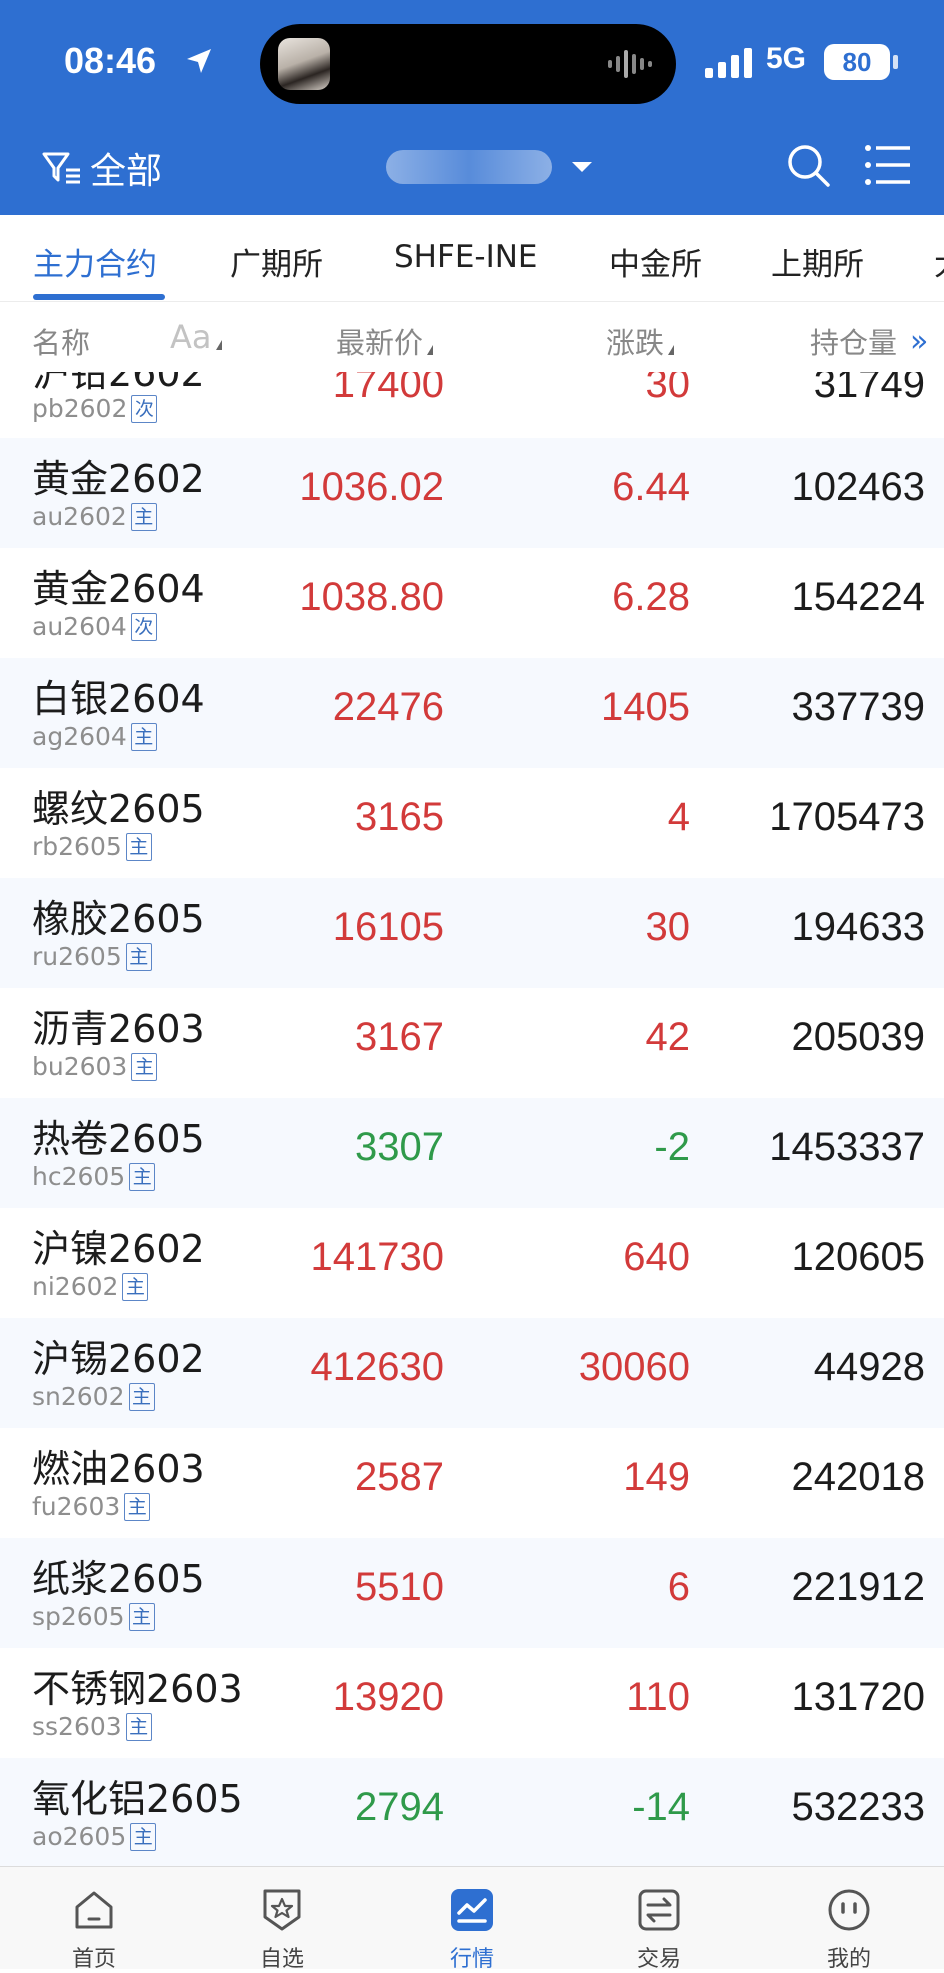 The width and height of the screenshot is (944, 1973). What do you see at coordinates (786, 58) in the screenshot?
I see `network-type: 5G` at bounding box center [786, 58].